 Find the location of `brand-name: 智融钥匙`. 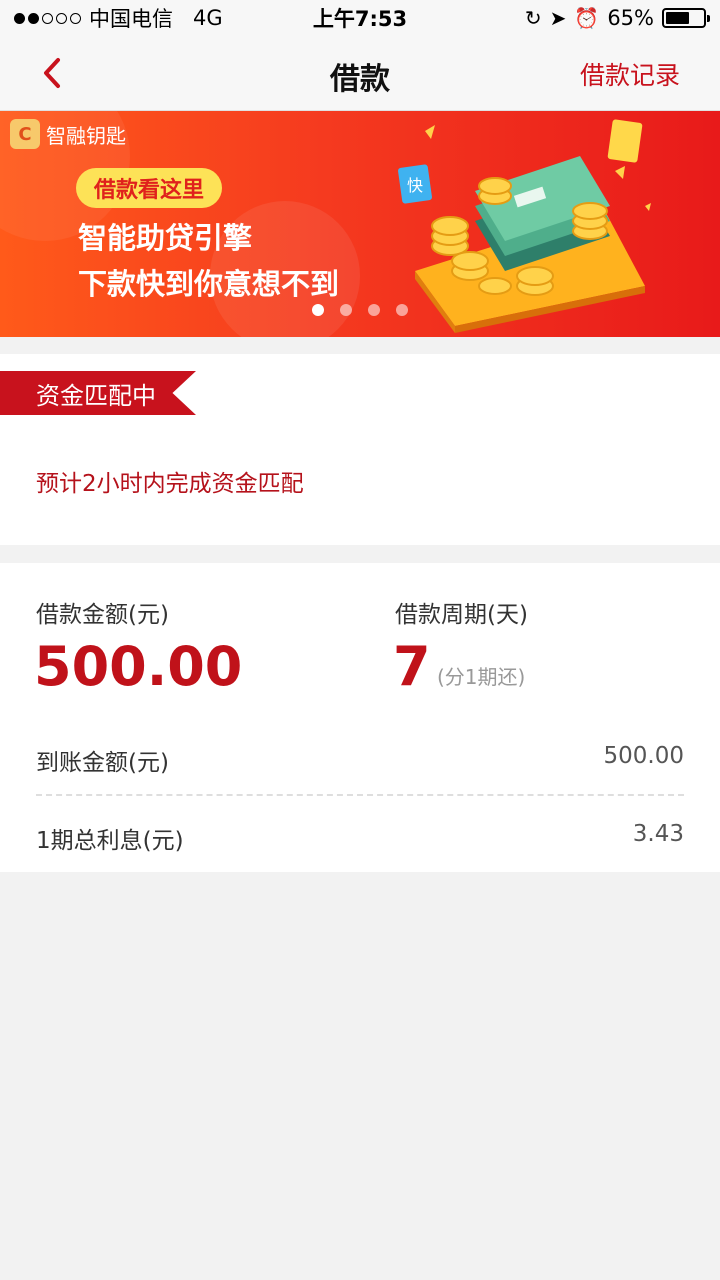

brand-name: 智融钥匙 is located at coordinates (86, 135).